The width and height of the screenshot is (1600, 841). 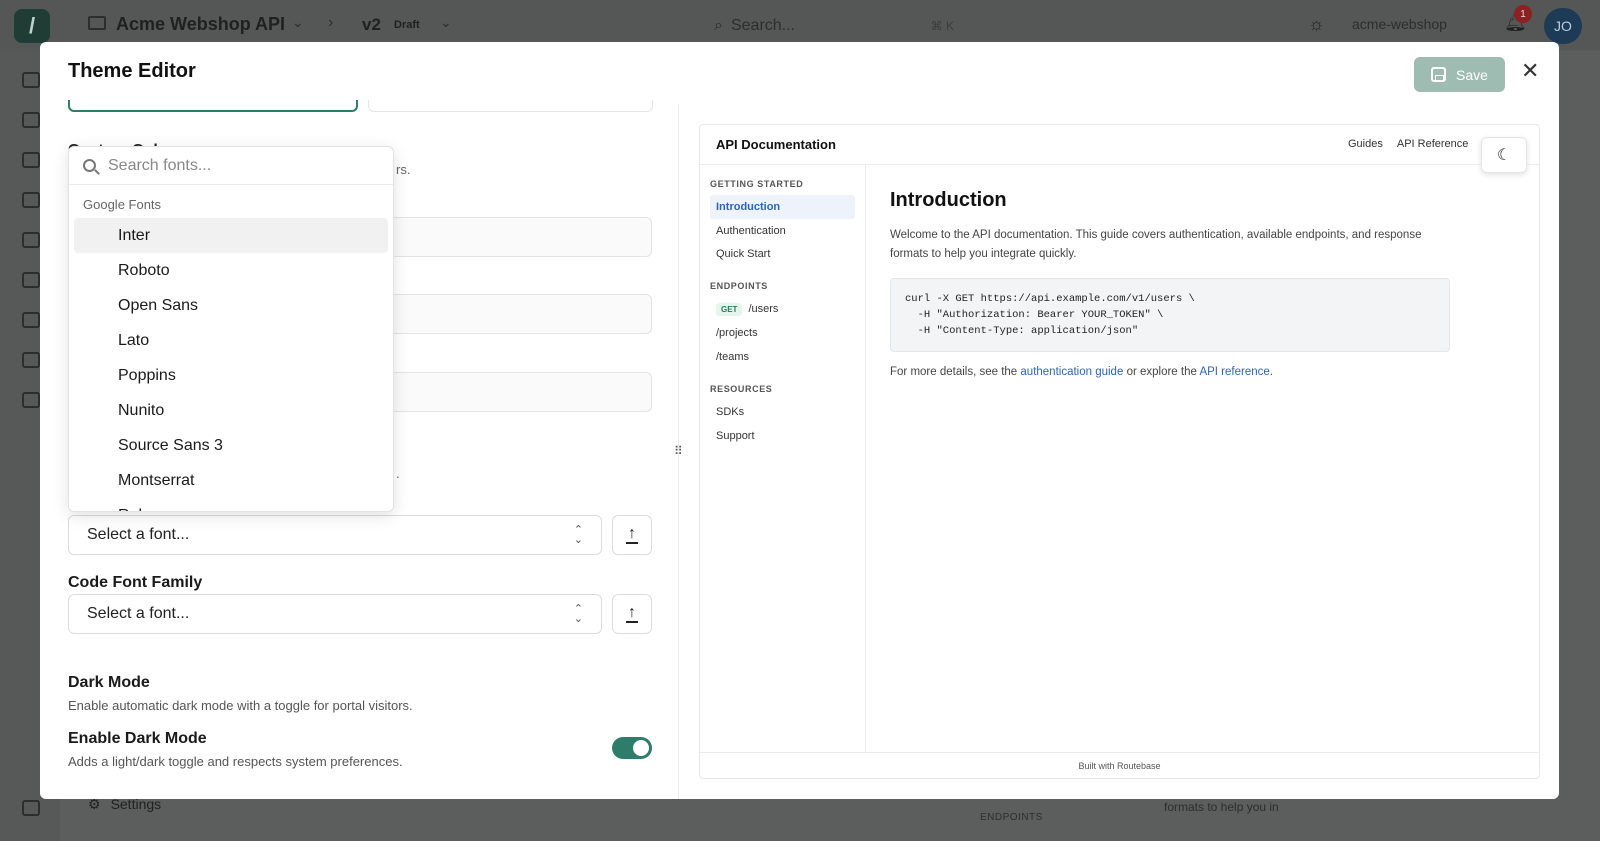 What do you see at coordinates (236, 165) in the screenshot?
I see `font-search-input` at bounding box center [236, 165].